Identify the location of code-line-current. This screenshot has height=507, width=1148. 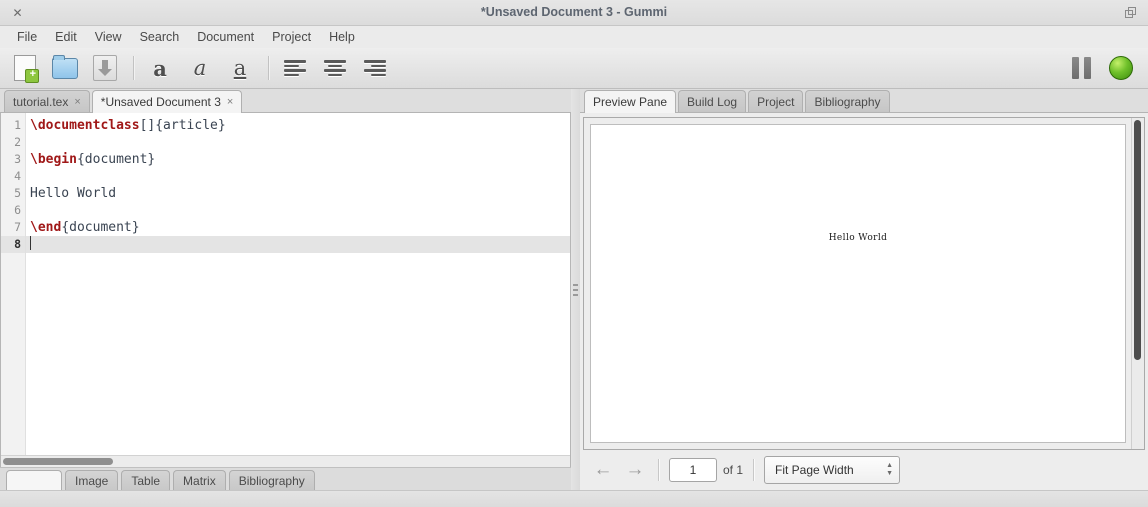
(298, 244).